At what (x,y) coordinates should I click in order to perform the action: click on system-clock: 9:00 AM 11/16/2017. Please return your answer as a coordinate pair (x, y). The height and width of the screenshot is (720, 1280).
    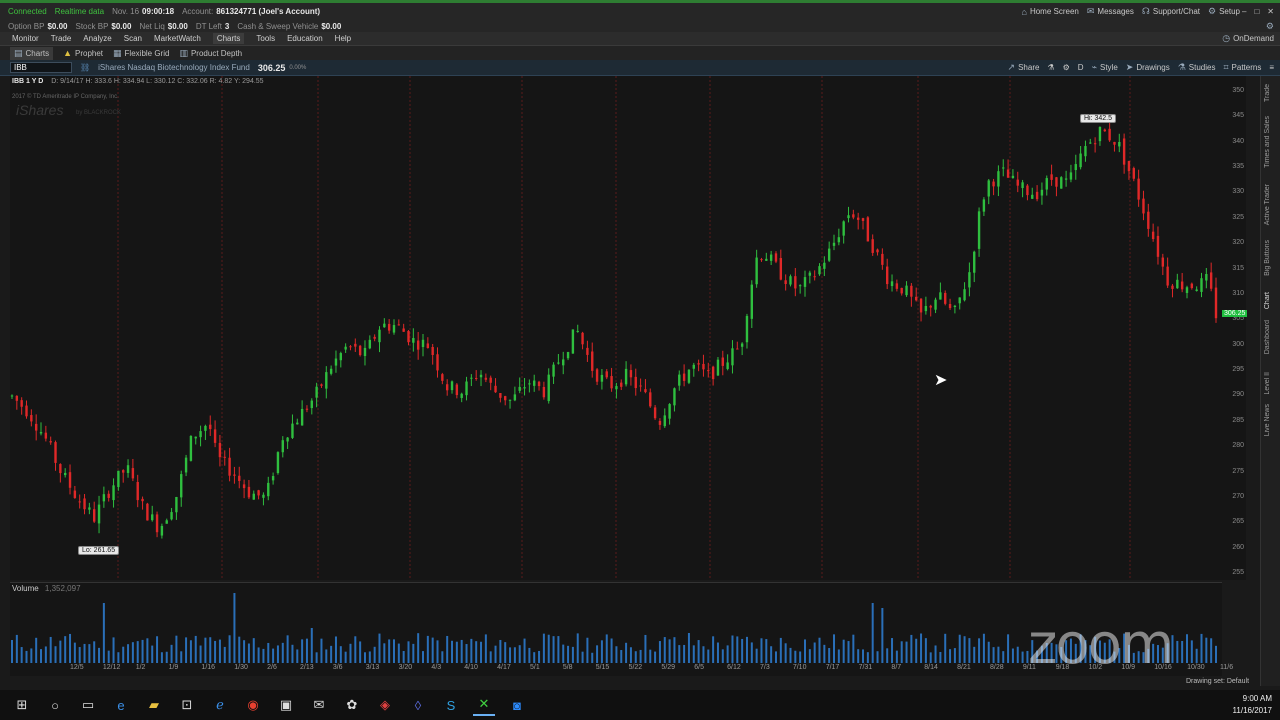
    Looking at the image, I should click on (1252, 705).